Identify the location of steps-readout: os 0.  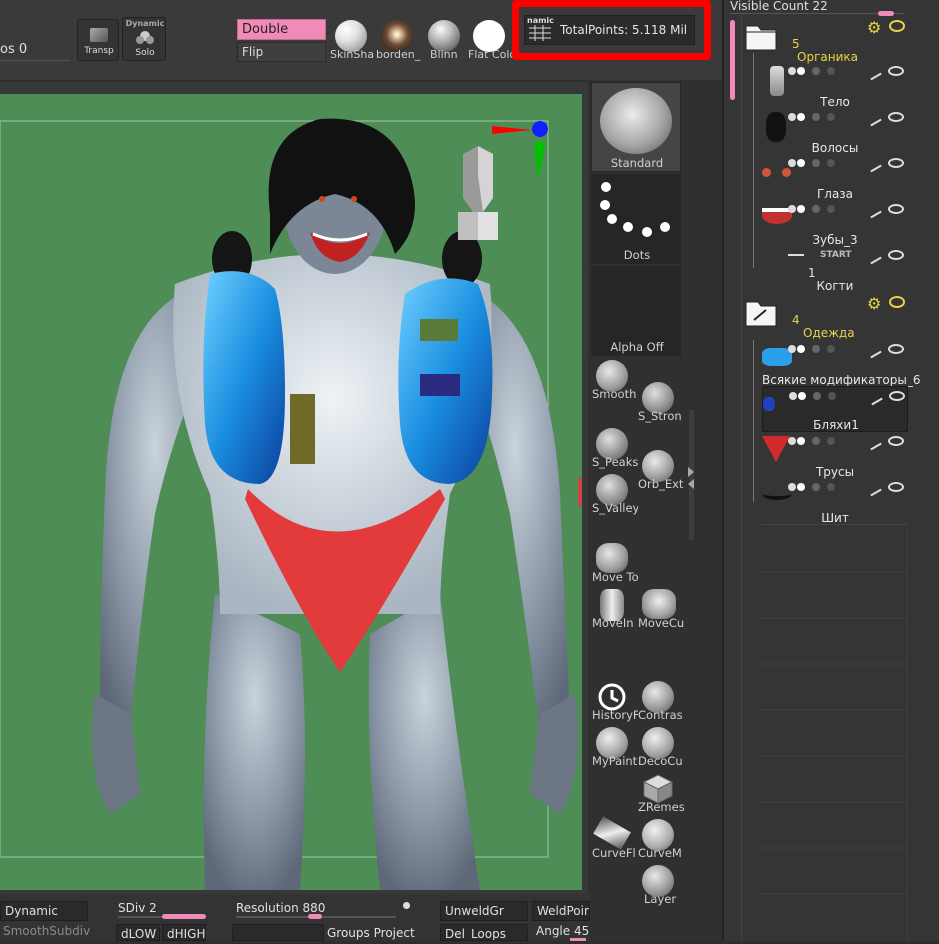
(13, 49).